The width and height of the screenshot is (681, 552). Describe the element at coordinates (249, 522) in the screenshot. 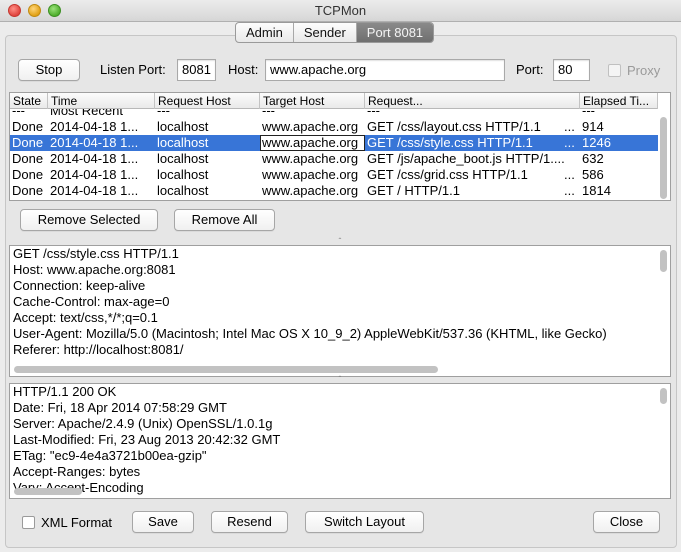

I see `resend-button: Resend` at that location.